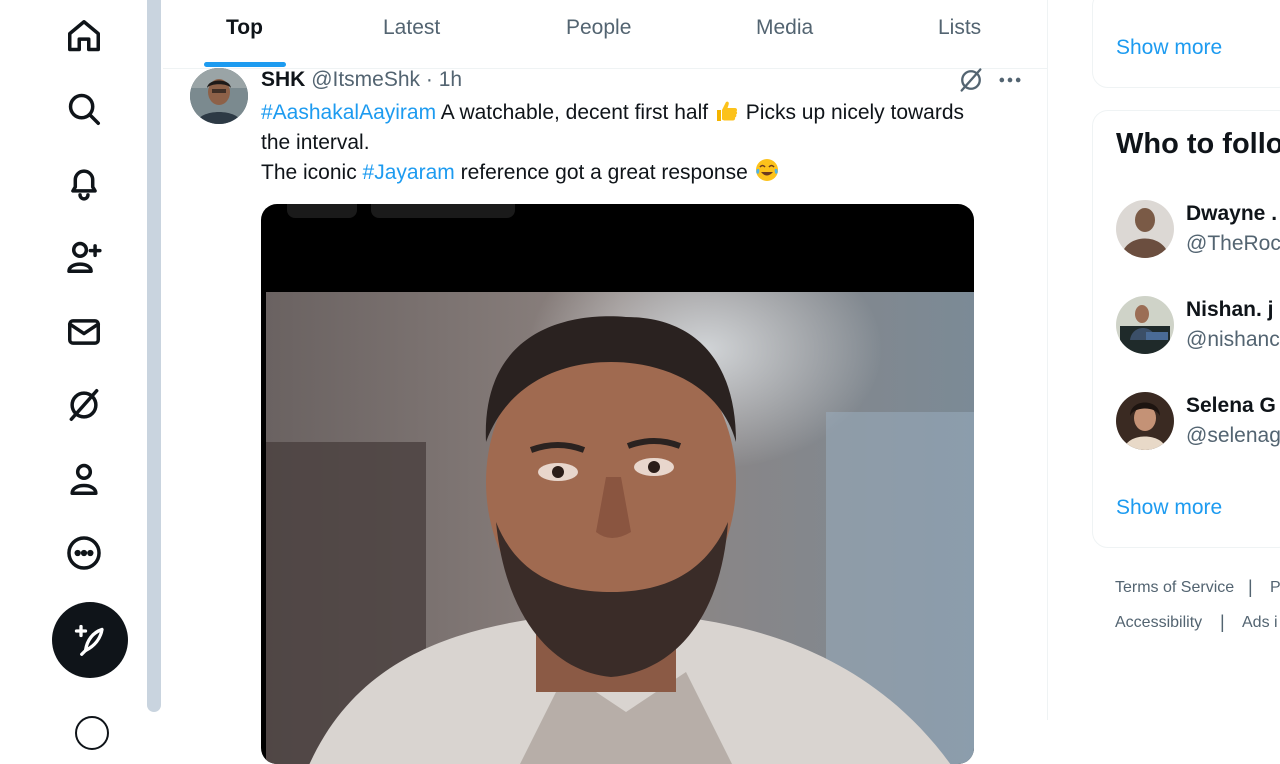  I want to click on tweet-text-part: The iconic, so click(312, 172).